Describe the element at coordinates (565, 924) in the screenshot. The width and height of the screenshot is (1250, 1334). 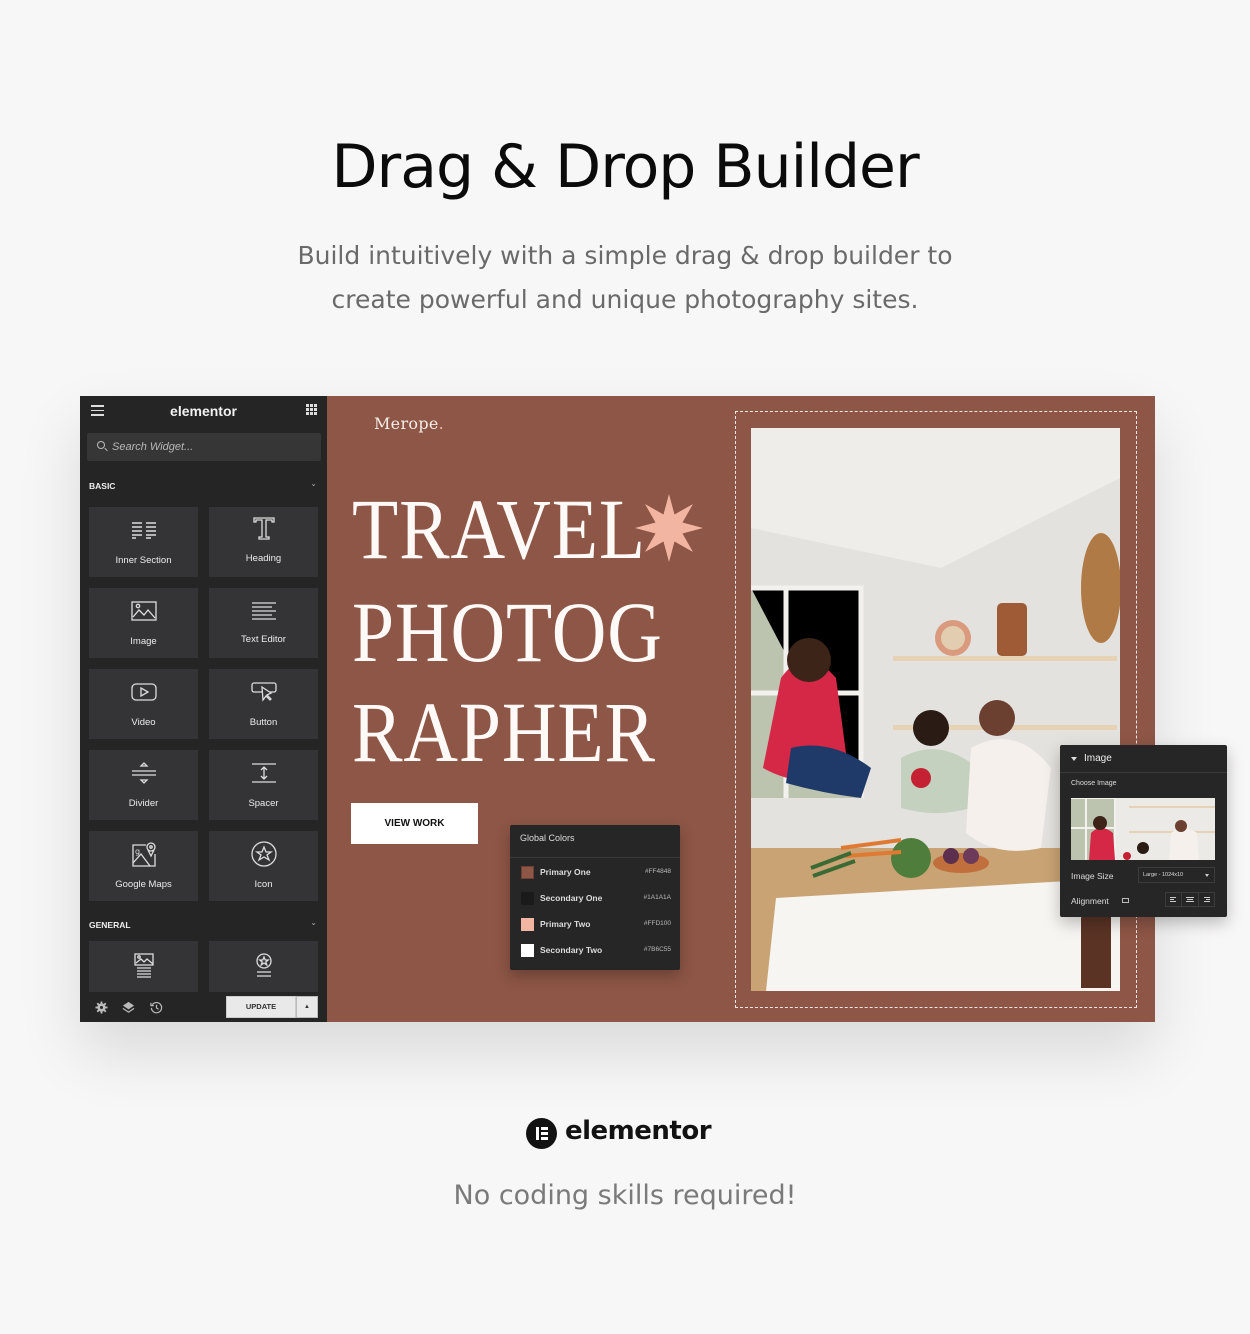
I see `color-name: Primary Two` at that location.